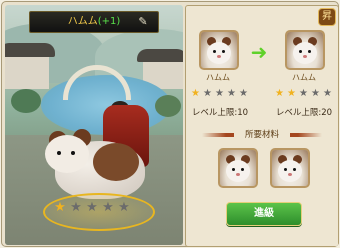 This screenshot has width=340, height=248. I want to click on upgrade-button: 進級, so click(264, 214).